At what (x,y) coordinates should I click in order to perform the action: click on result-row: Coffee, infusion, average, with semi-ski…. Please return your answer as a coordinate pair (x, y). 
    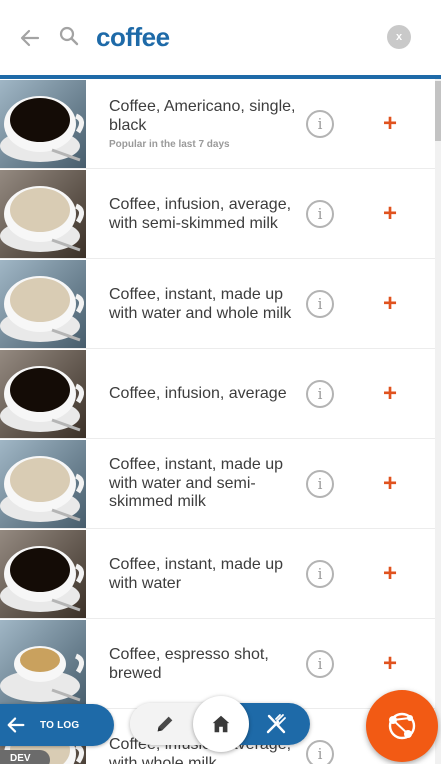
    Looking at the image, I should click on (217, 214).